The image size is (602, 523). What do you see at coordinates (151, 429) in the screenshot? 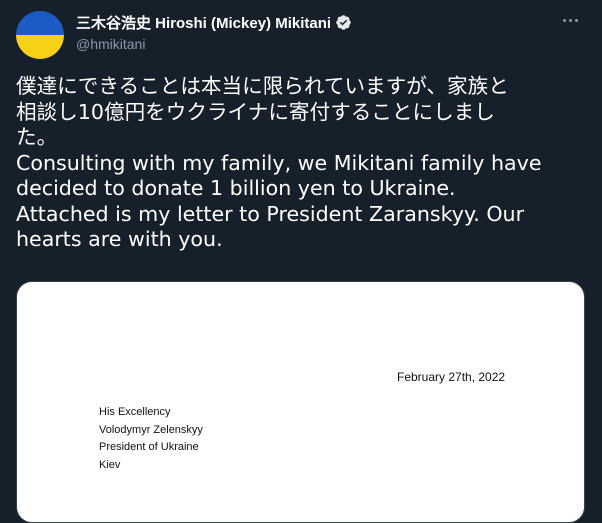
I see `letter-address-line: Volodymyr Zelenskyy` at bounding box center [151, 429].